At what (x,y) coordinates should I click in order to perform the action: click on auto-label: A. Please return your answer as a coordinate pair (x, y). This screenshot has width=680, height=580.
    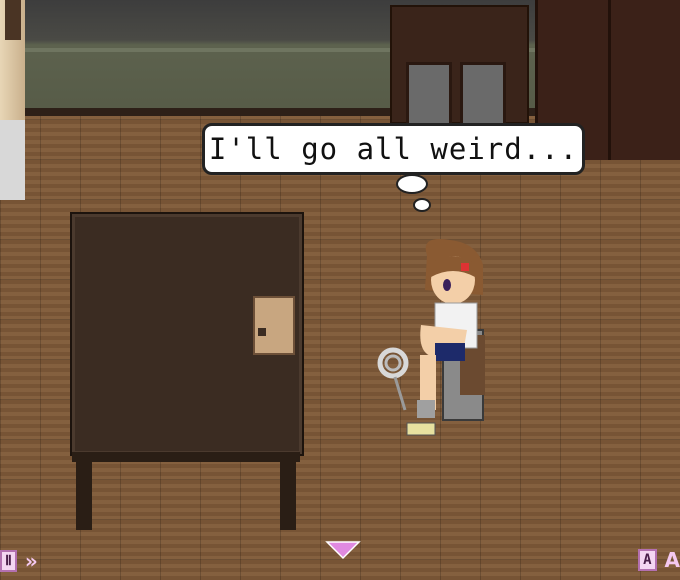
    Looking at the image, I should click on (672, 560).